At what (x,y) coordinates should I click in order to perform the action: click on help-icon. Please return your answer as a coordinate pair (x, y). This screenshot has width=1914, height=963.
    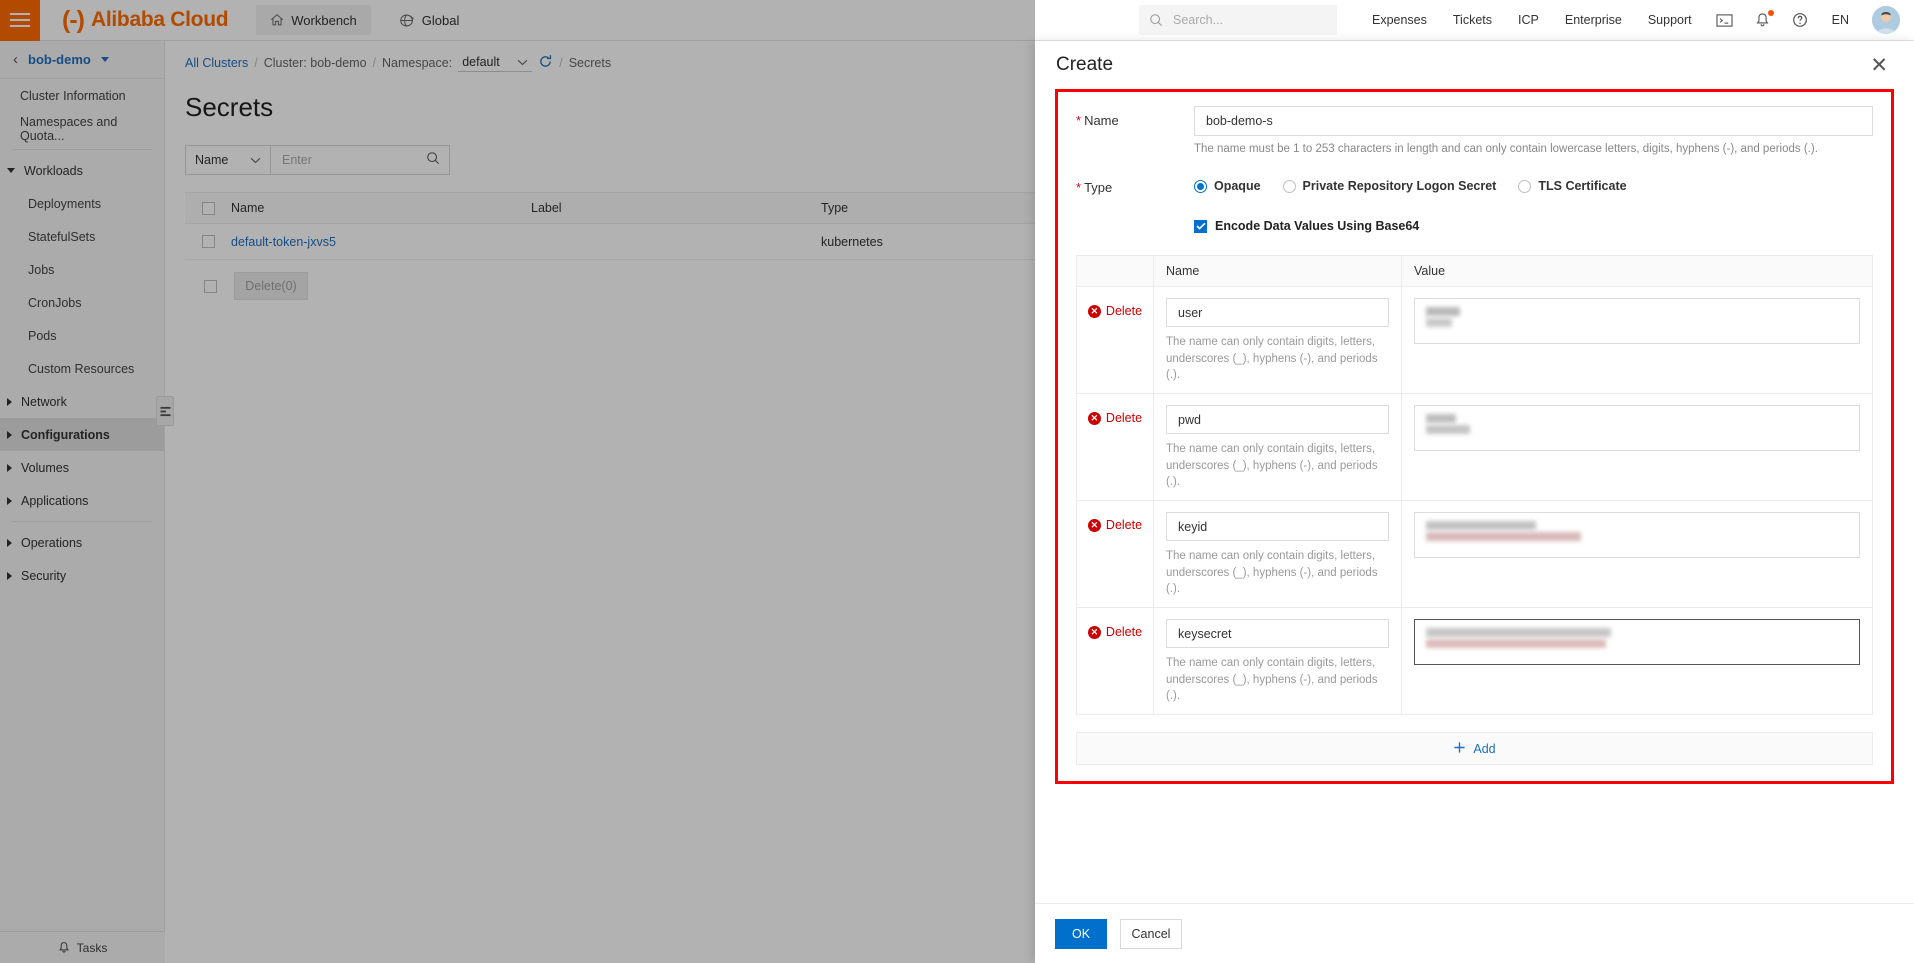
    Looking at the image, I should click on (1800, 20).